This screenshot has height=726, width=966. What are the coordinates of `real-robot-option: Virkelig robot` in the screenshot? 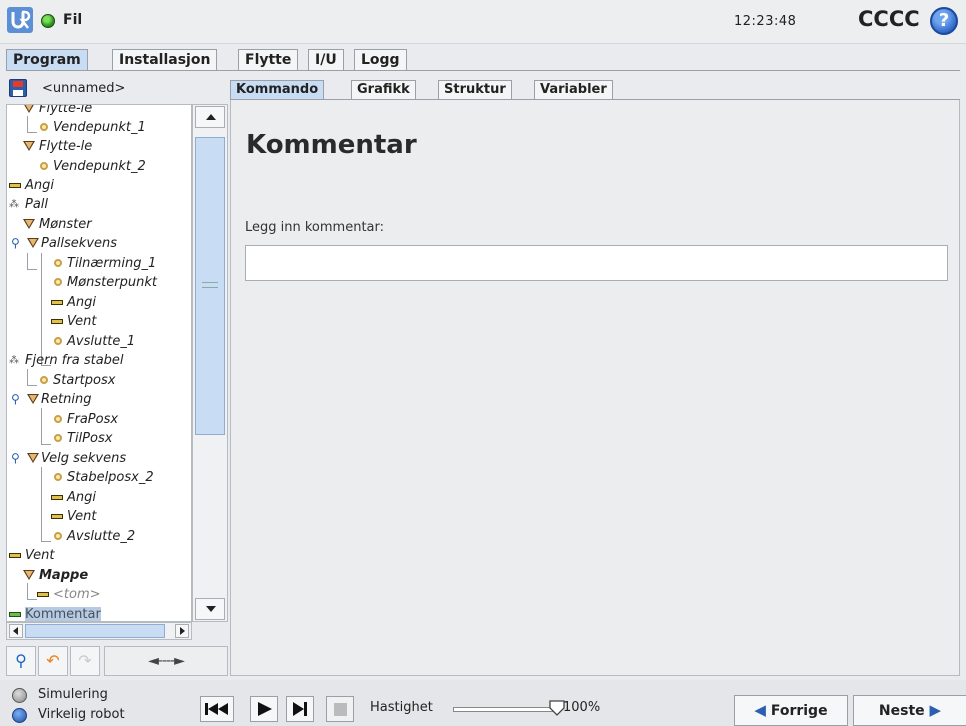 It's located at (68, 715).